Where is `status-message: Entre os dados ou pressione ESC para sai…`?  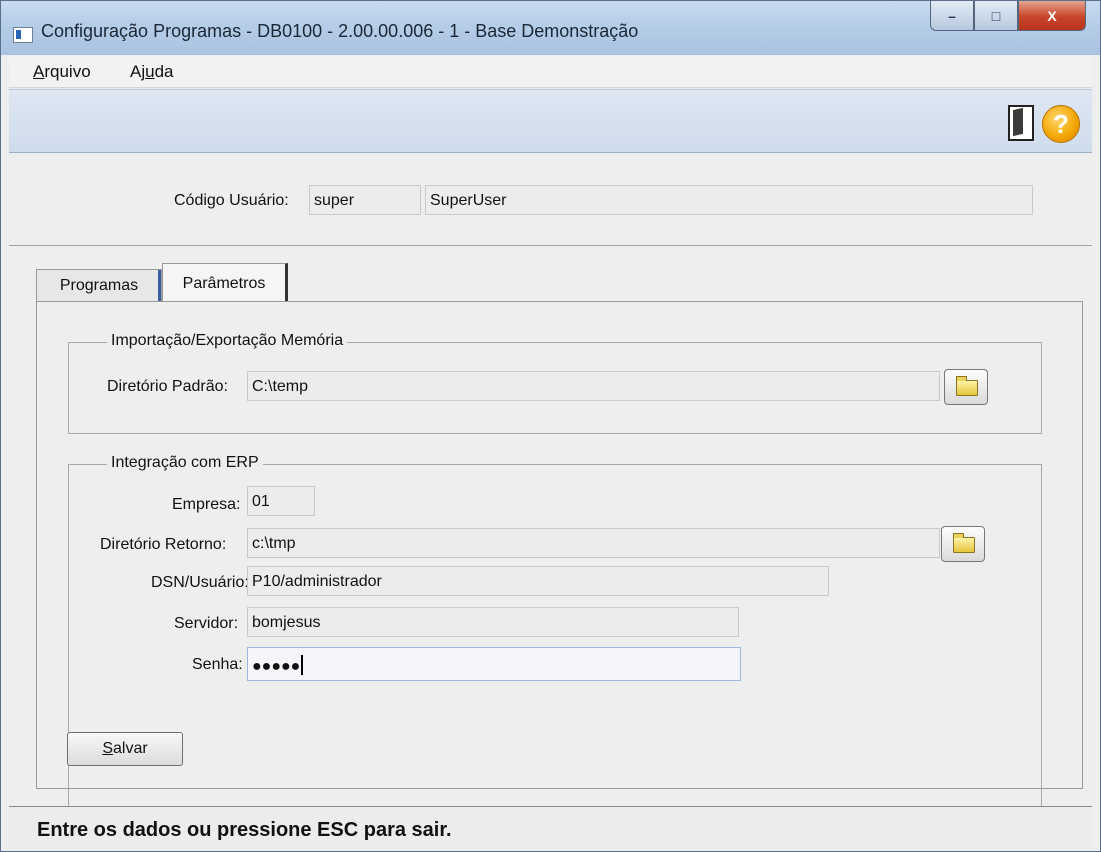 status-message: Entre os dados ou pressione ESC para sai… is located at coordinates (244, 830).